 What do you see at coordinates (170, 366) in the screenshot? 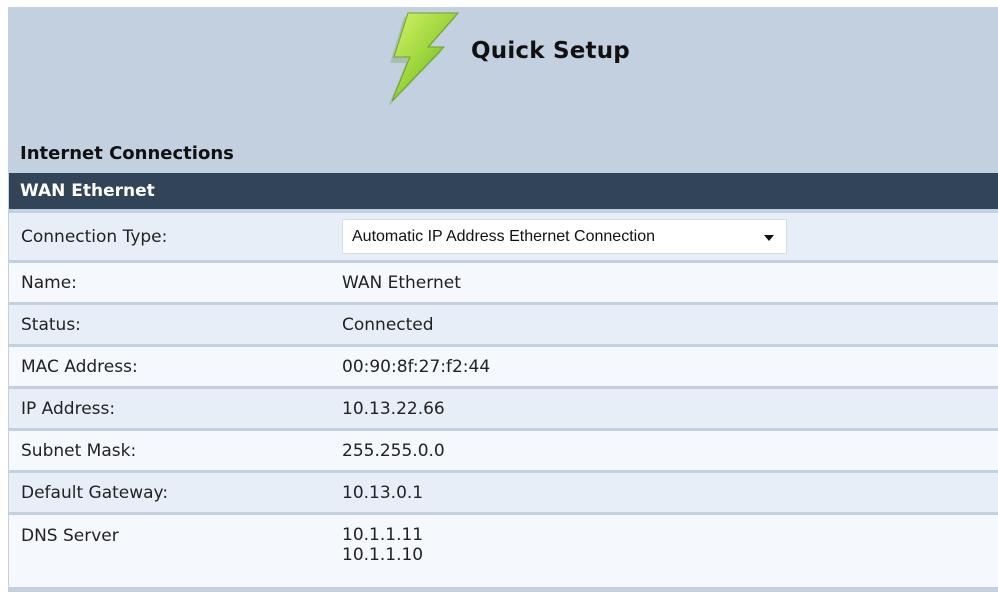
I see `label-mac-address: MAC Address:` at bounding box center [170, 366].